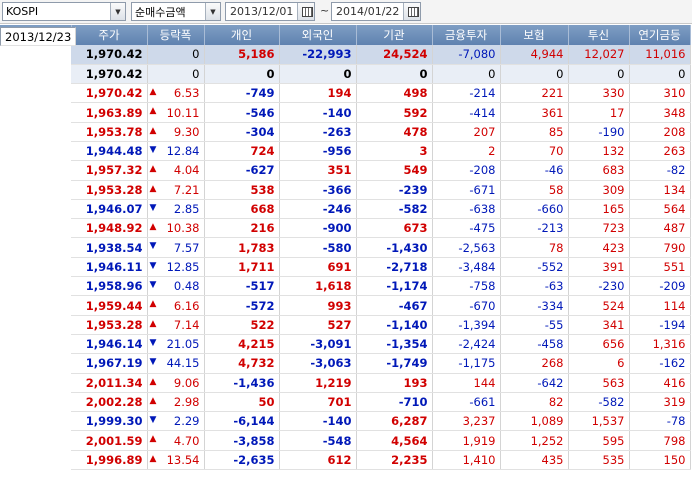 This screenshot has width=692, height=493. I want to click on cell-frn: 993, so click(318, 305).